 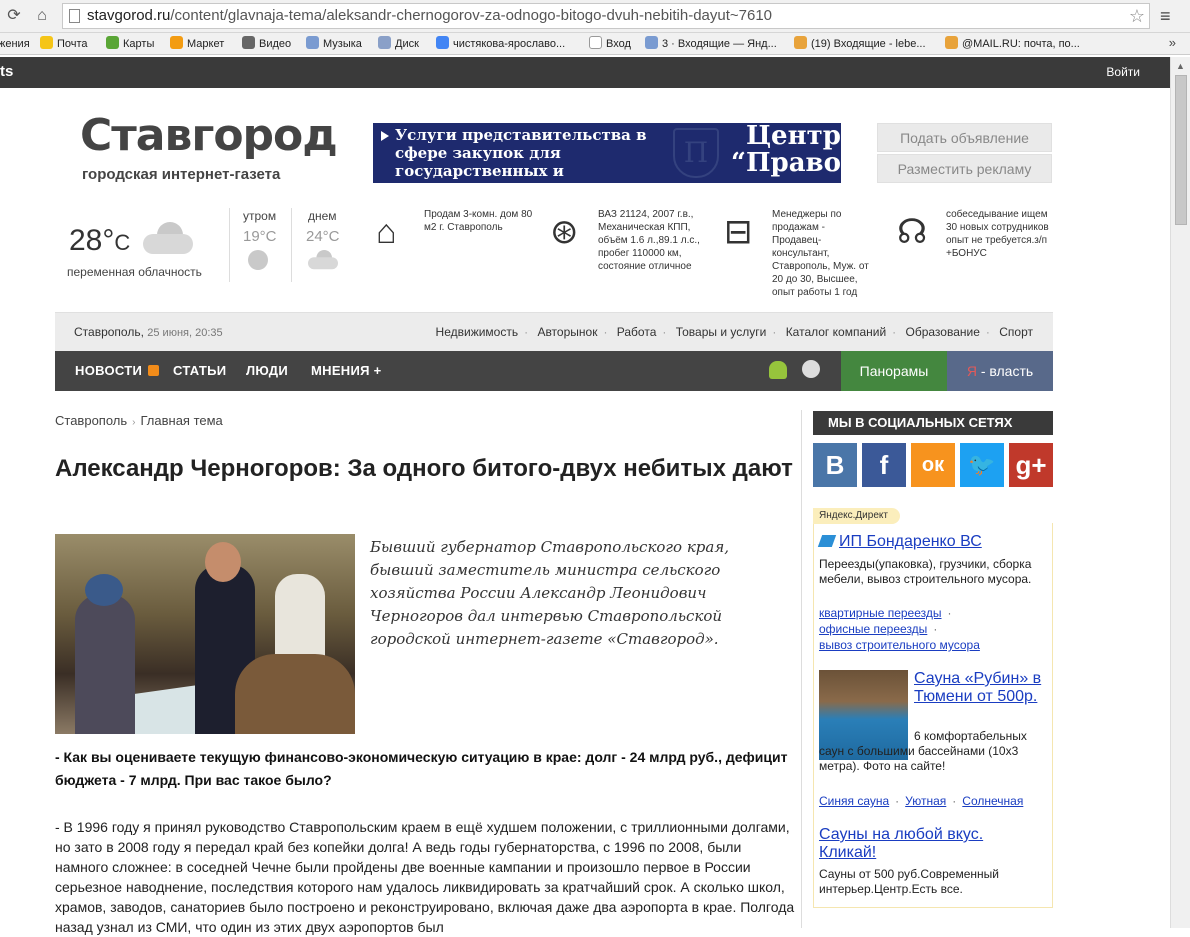 What do you see at coordinates (334, 44) in the screenshot?
I see `bookmark-item: Музыка` at bounding box center [334, 44].